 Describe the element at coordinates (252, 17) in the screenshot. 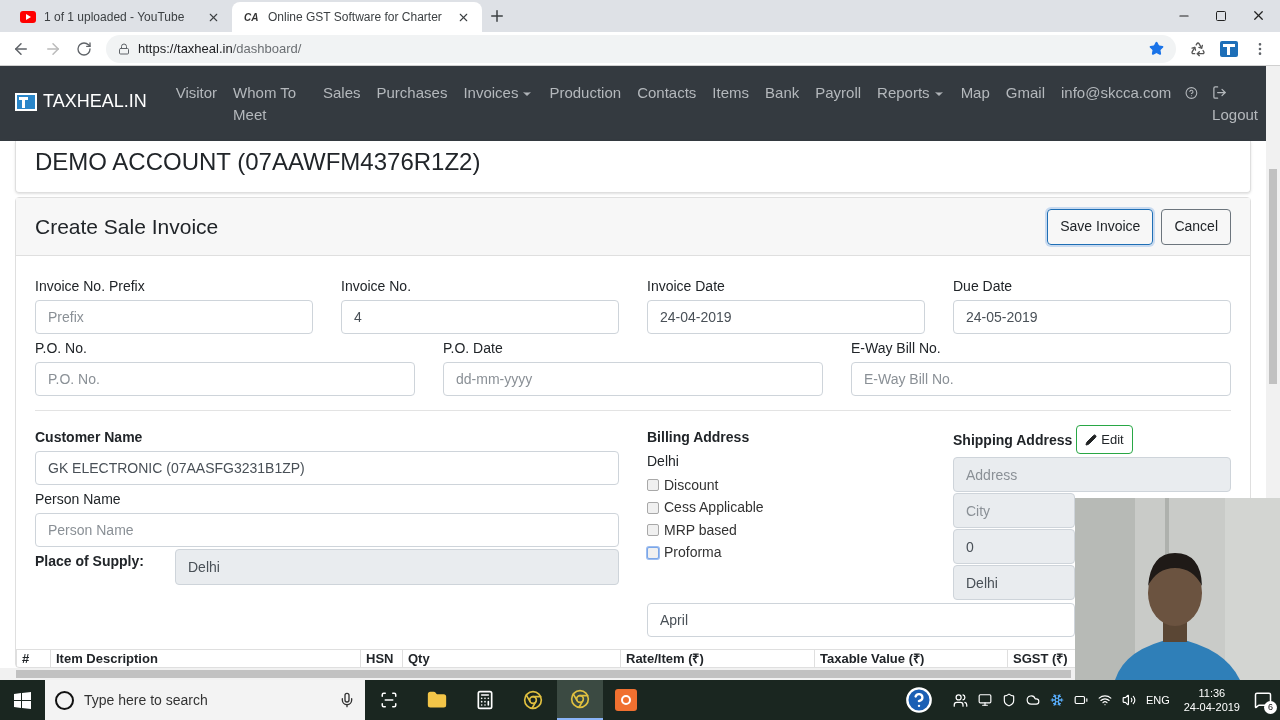

I see `favicon: CA` at that location.